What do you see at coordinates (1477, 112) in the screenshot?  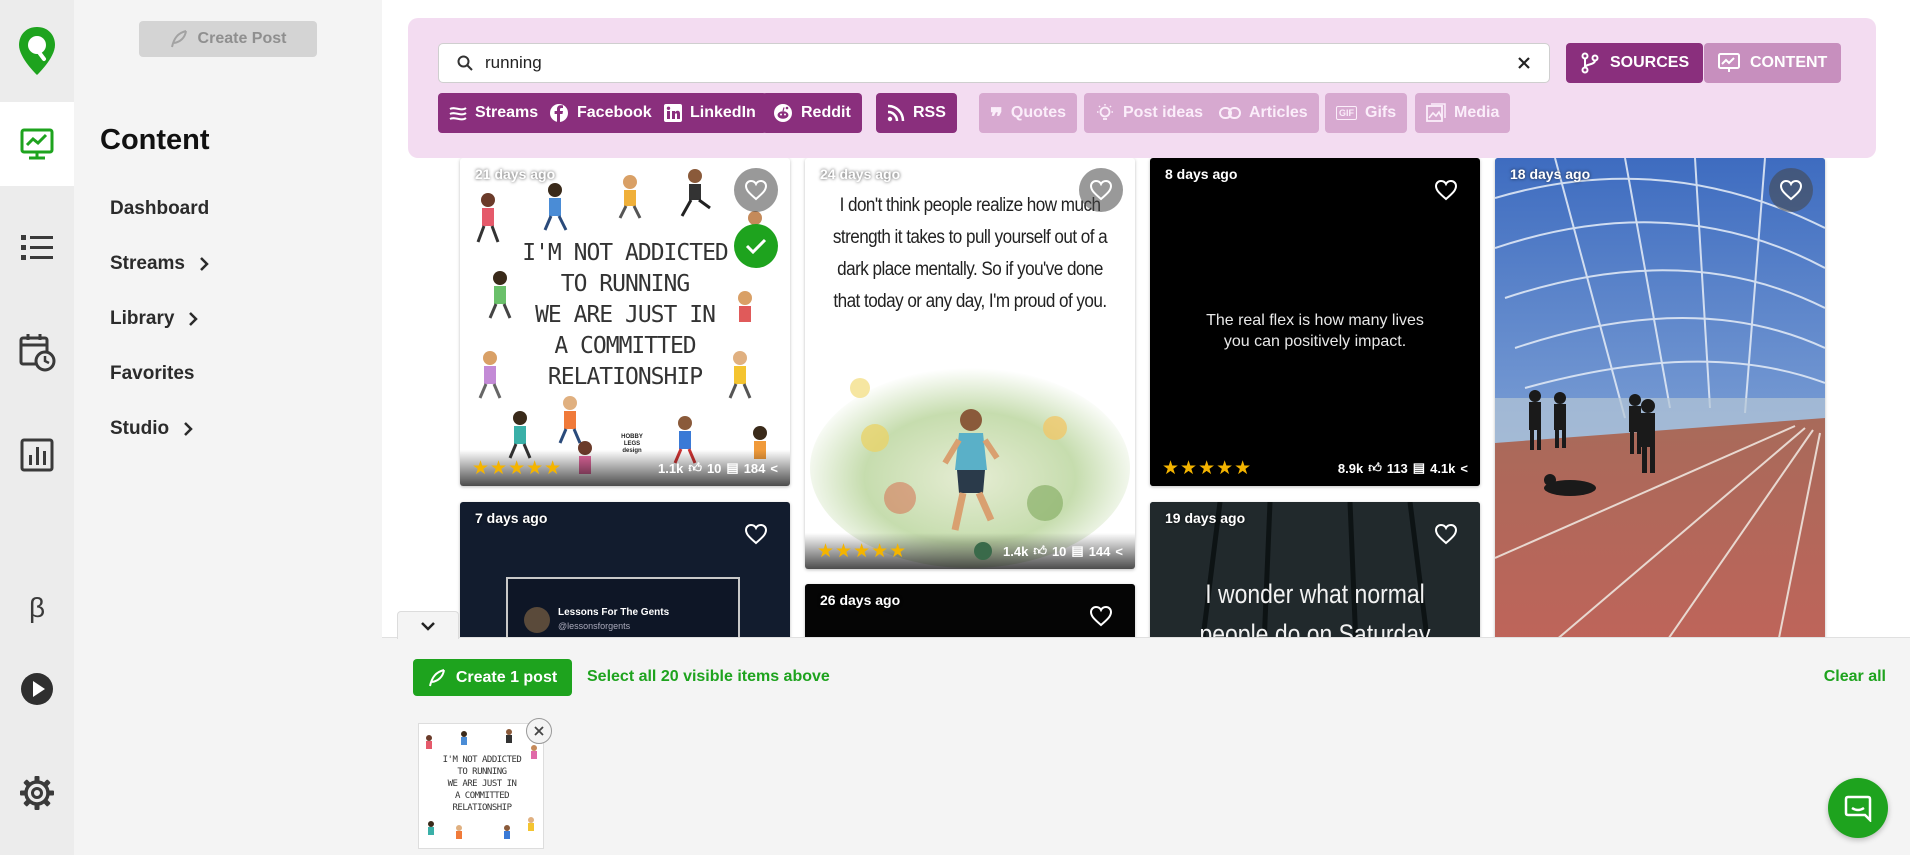 I see `chip-label: Media` at bounding box center [1477, 112].